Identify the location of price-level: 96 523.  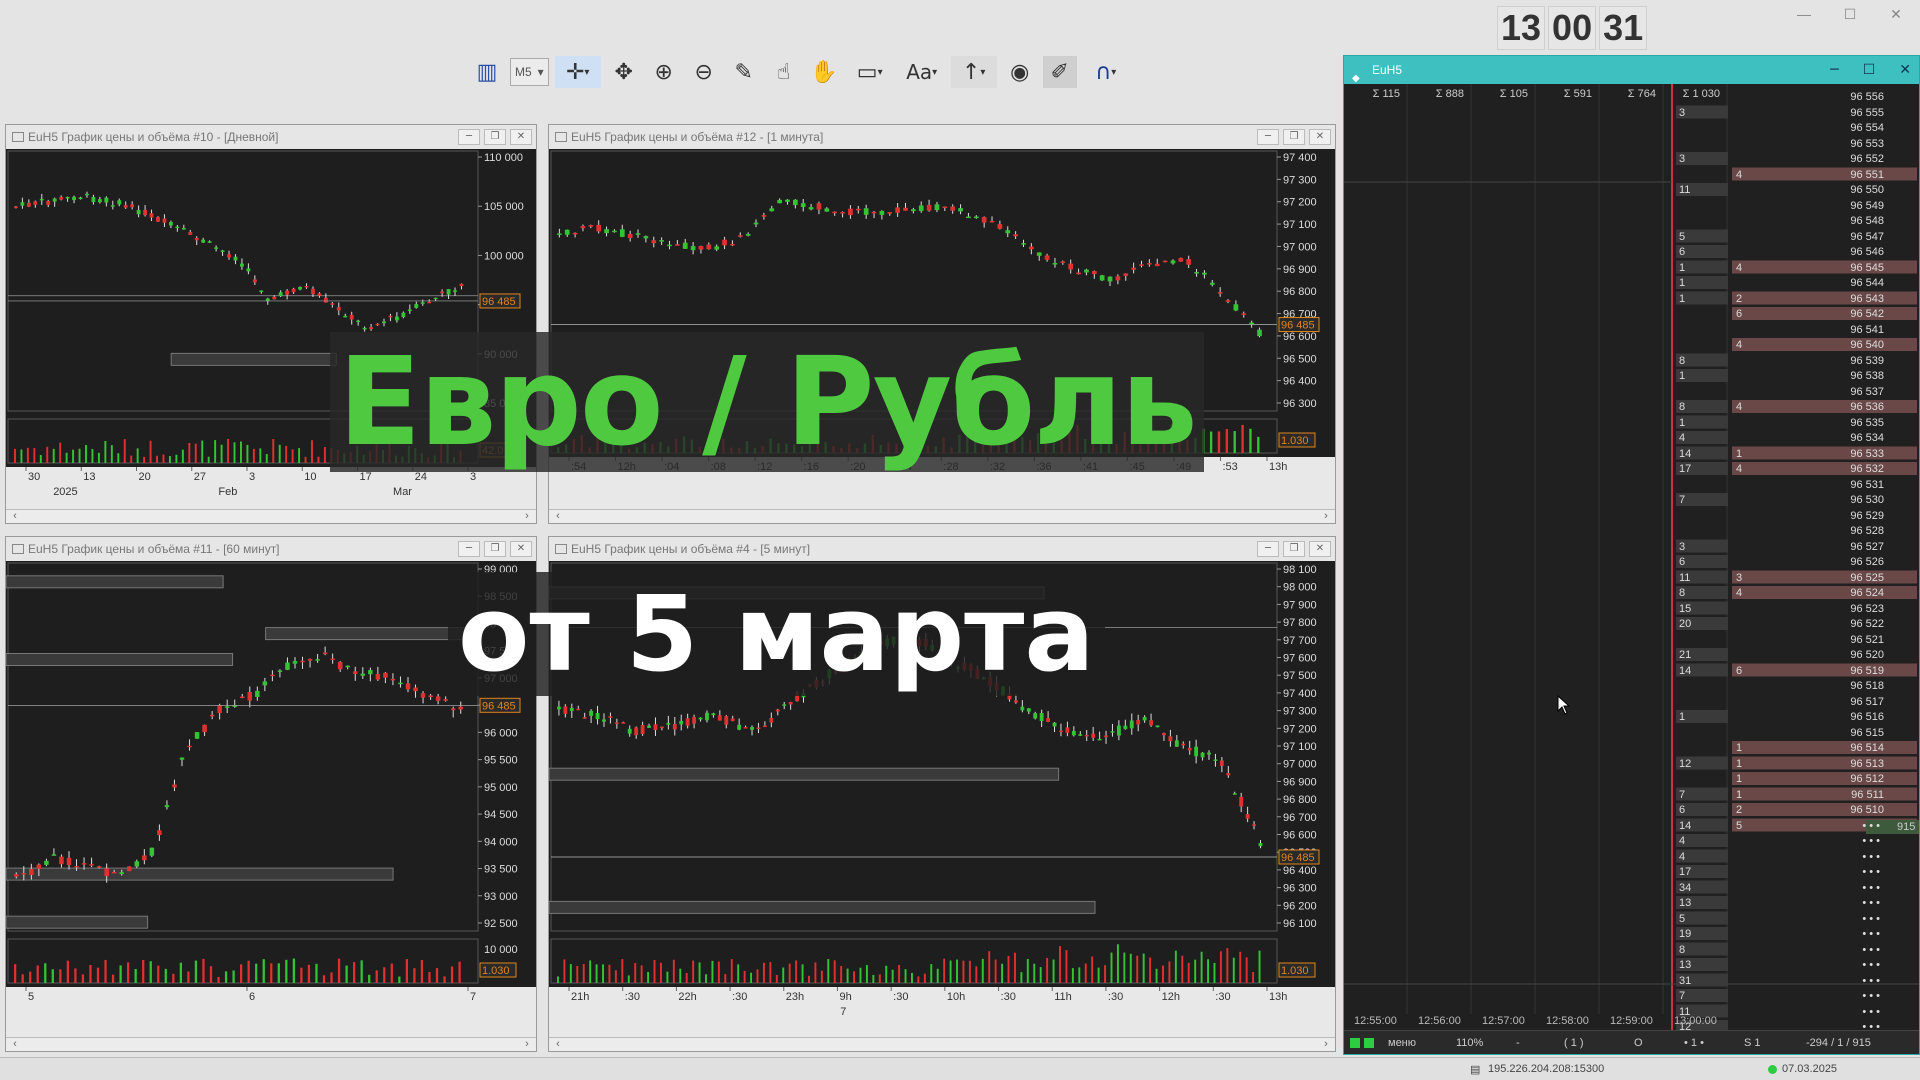
(1849, 609).